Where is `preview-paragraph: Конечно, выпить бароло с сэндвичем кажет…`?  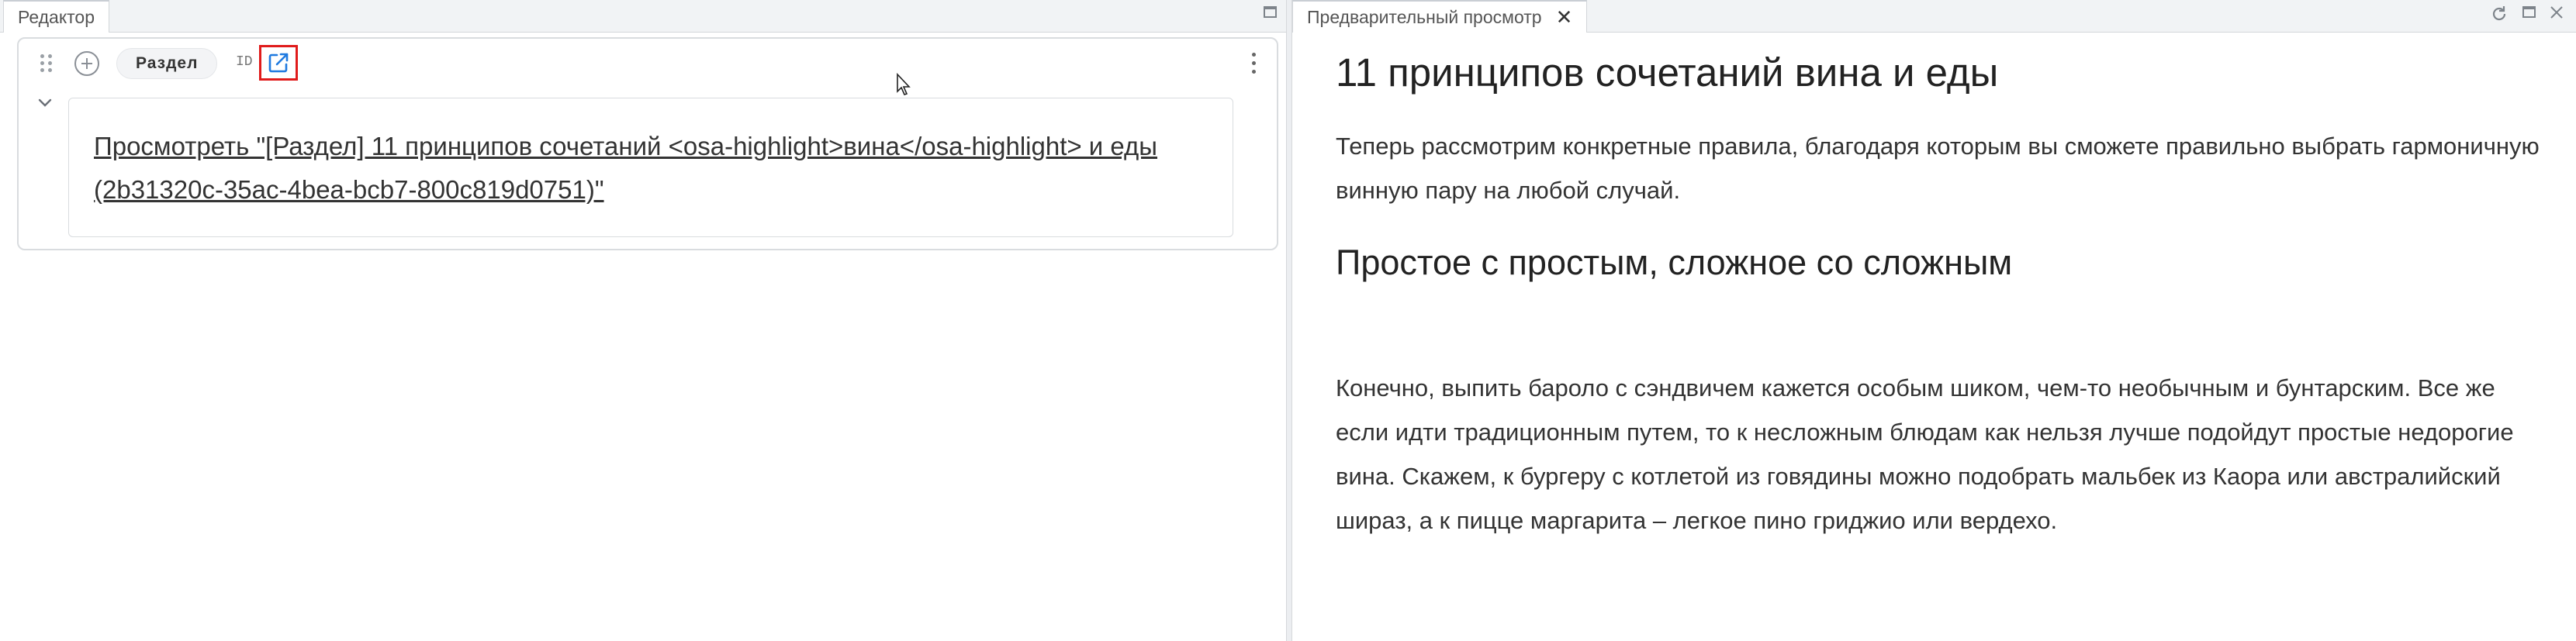 preview-paragraph: Конечно, выпить бароло с сэндвичем кажет… is located at coordinates (1925, 454).